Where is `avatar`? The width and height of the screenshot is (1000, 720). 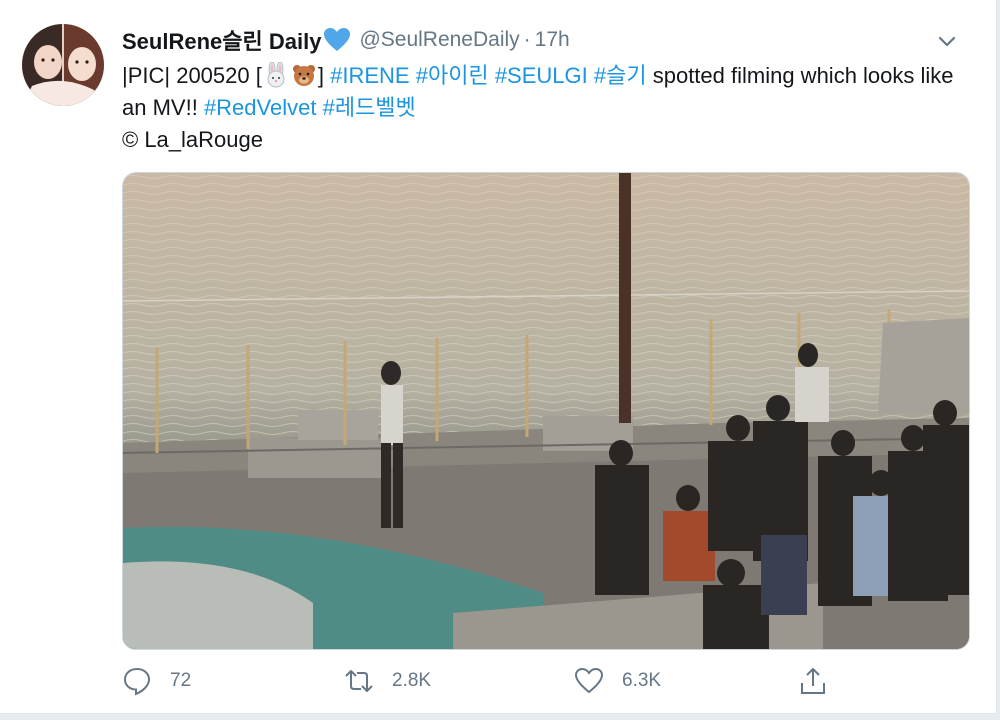
avatar is located at coordinates (63, 65).